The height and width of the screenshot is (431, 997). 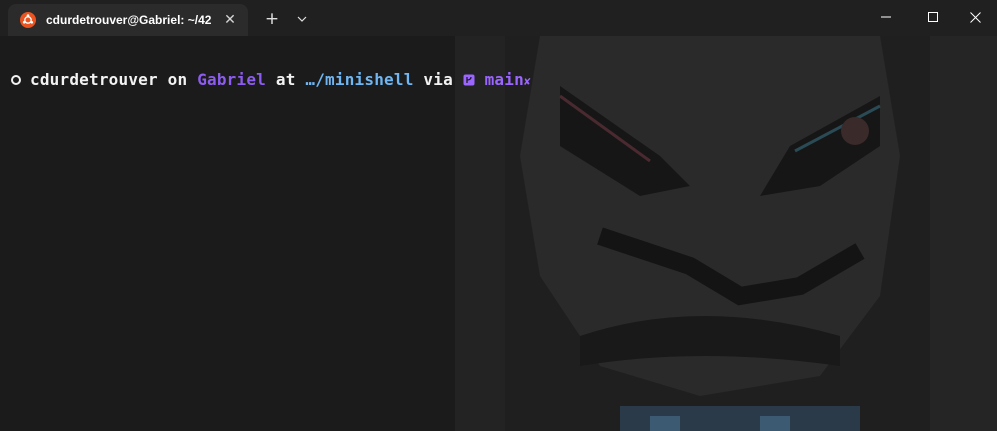 I want to click on prompt-path: …/minishell, so click(x=359, y=79).